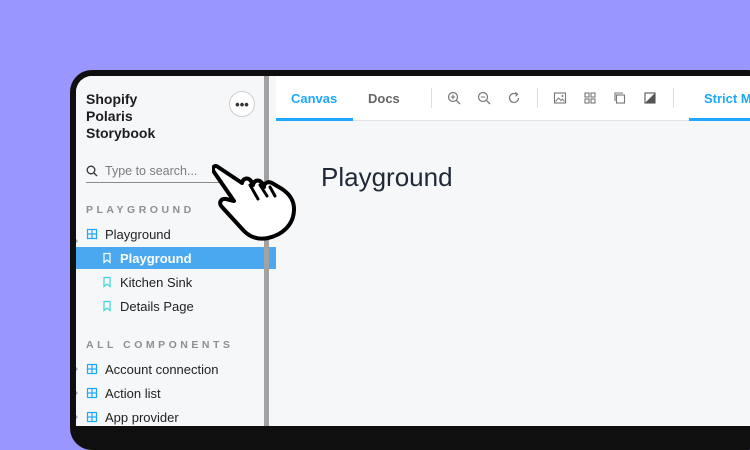  What do you see at coordinates (719, 119) in the screenshot?
I see `strict-mode-indicator` at bounding box center [719, 119].